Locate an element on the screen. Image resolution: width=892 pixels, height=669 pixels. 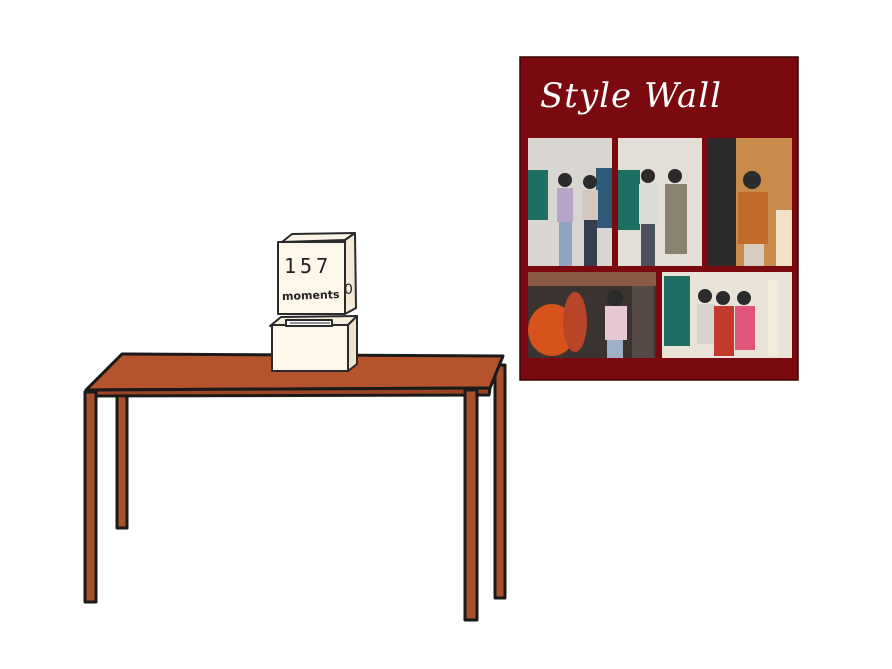
table-back-leg-right is located at coordinates (500, 481).